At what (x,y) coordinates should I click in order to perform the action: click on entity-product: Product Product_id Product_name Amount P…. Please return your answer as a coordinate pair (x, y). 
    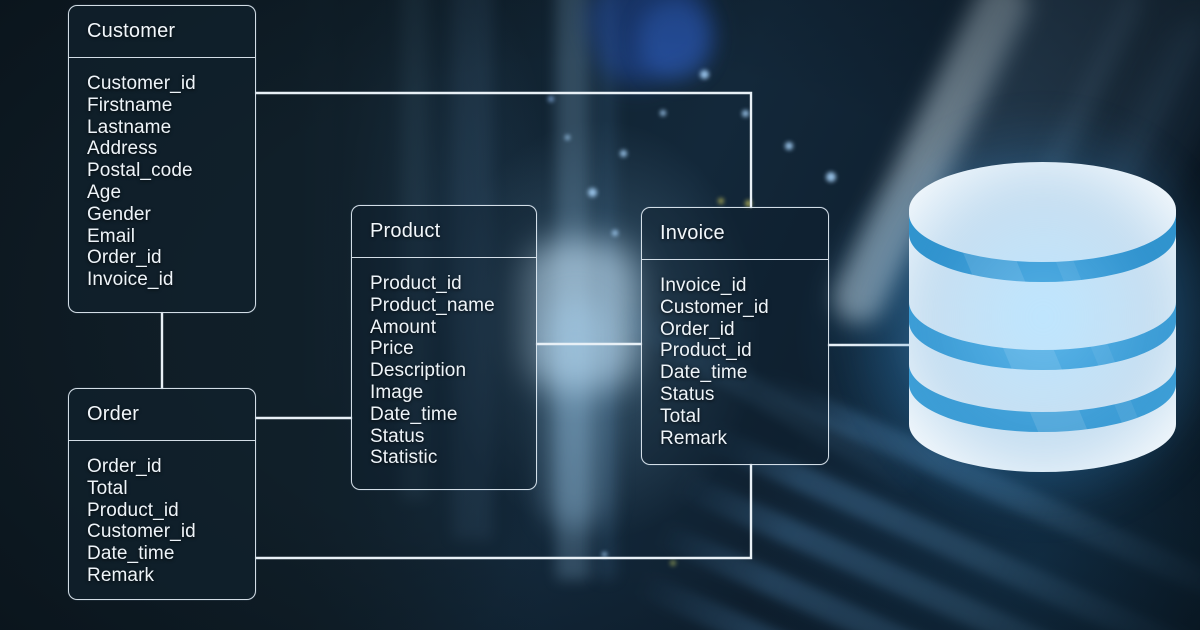
    Looking at the image, I should click on (444, 347).